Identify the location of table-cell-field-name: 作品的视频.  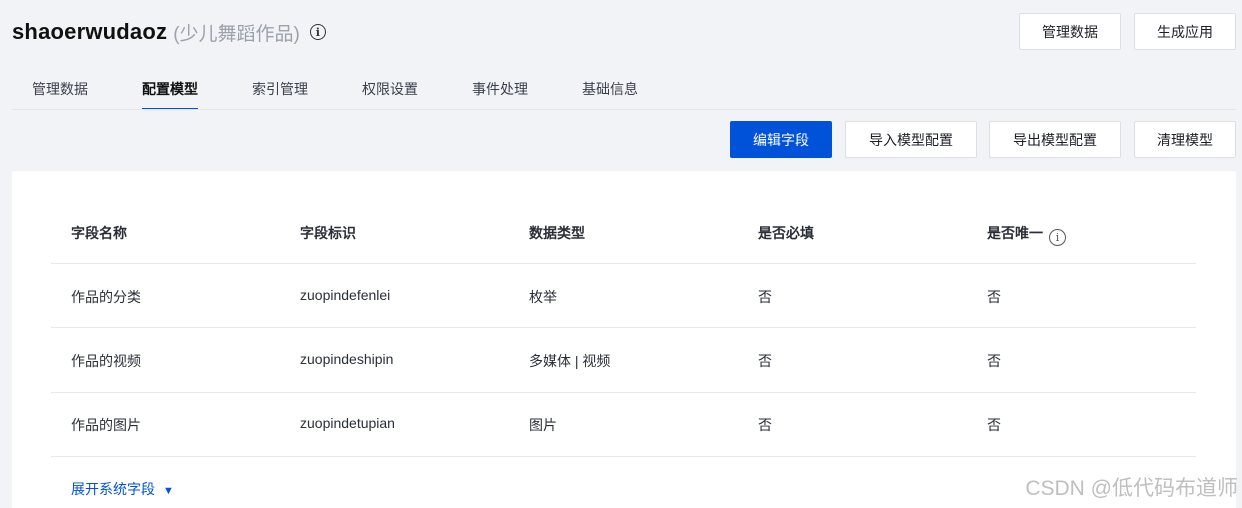
(106, 361).